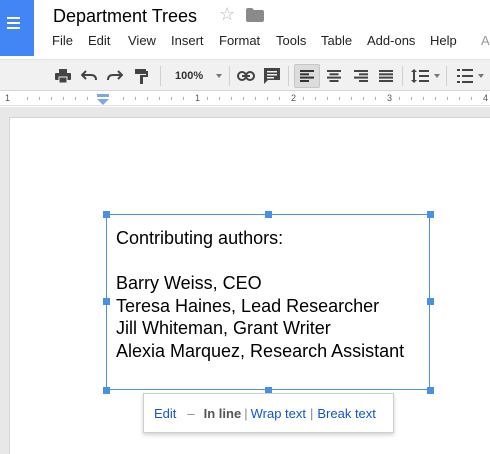  What do you see at coordinates (298, 42) in the screenshot?
I see `menu-tools: Tools` at bounding box center [298, 42].